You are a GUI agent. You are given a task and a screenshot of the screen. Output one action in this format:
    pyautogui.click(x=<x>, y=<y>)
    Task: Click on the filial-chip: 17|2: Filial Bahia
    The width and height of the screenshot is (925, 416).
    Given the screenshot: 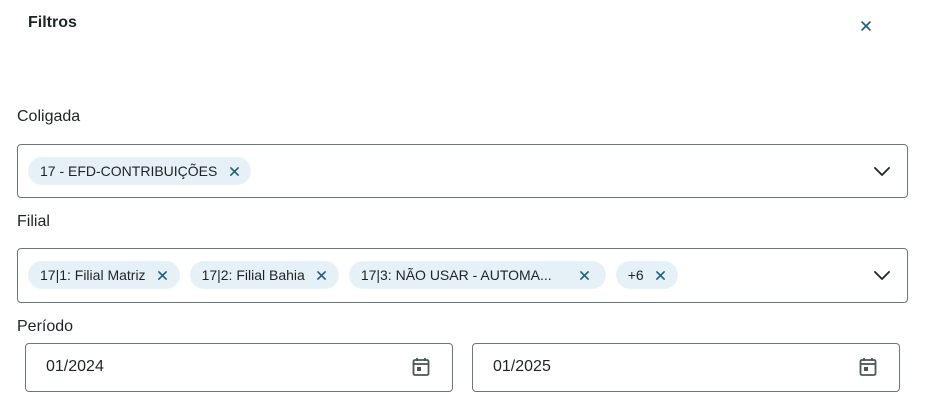 What is the action you would take?
    pyautogui.click(x=264, y=275)
    